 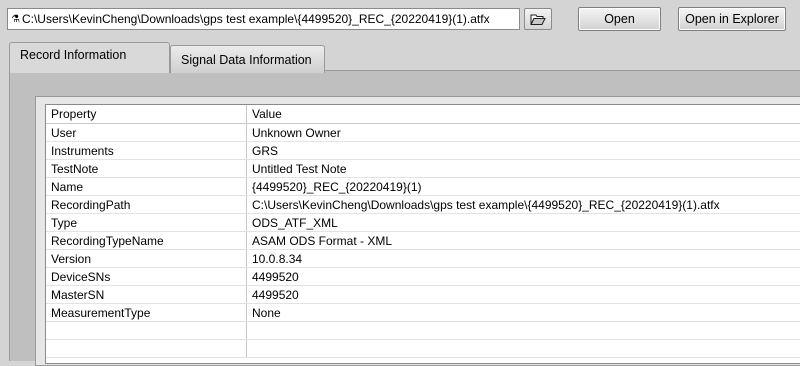 What do you see at coordinates (146, 151) in the screenshot?
I see `property-cell: Instruments` at bounding box center [146, 151].